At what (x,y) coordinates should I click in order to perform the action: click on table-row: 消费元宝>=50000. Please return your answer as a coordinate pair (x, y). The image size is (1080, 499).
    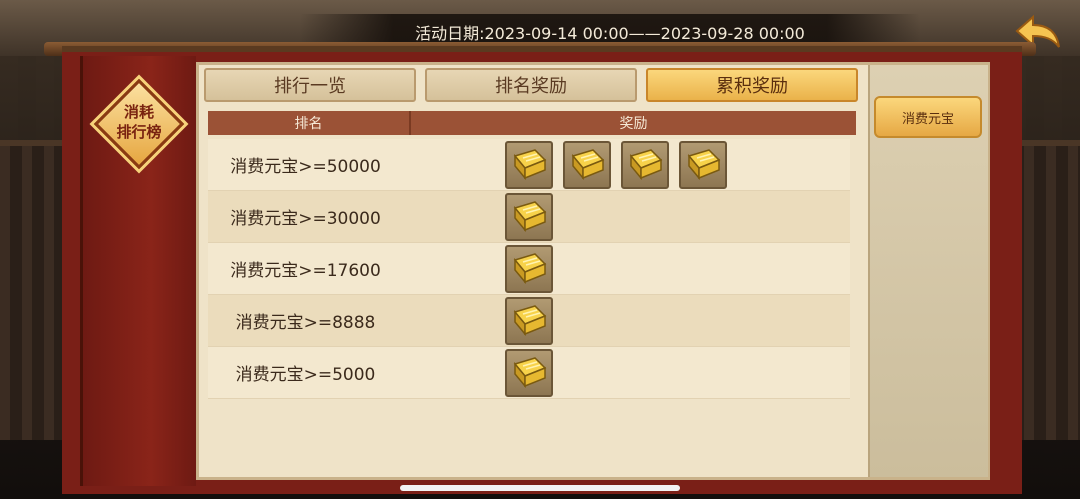
    Looking at the image, I should click on (529, 165).